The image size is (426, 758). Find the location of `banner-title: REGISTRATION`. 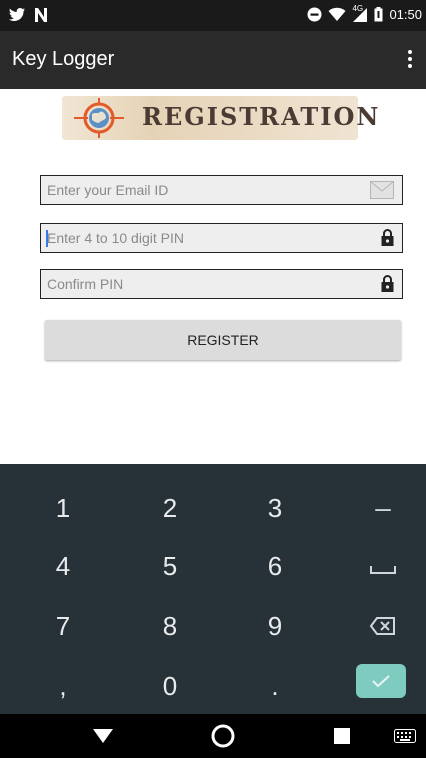

banner-title: REGISTRATION is located at coordinates (261, 116).